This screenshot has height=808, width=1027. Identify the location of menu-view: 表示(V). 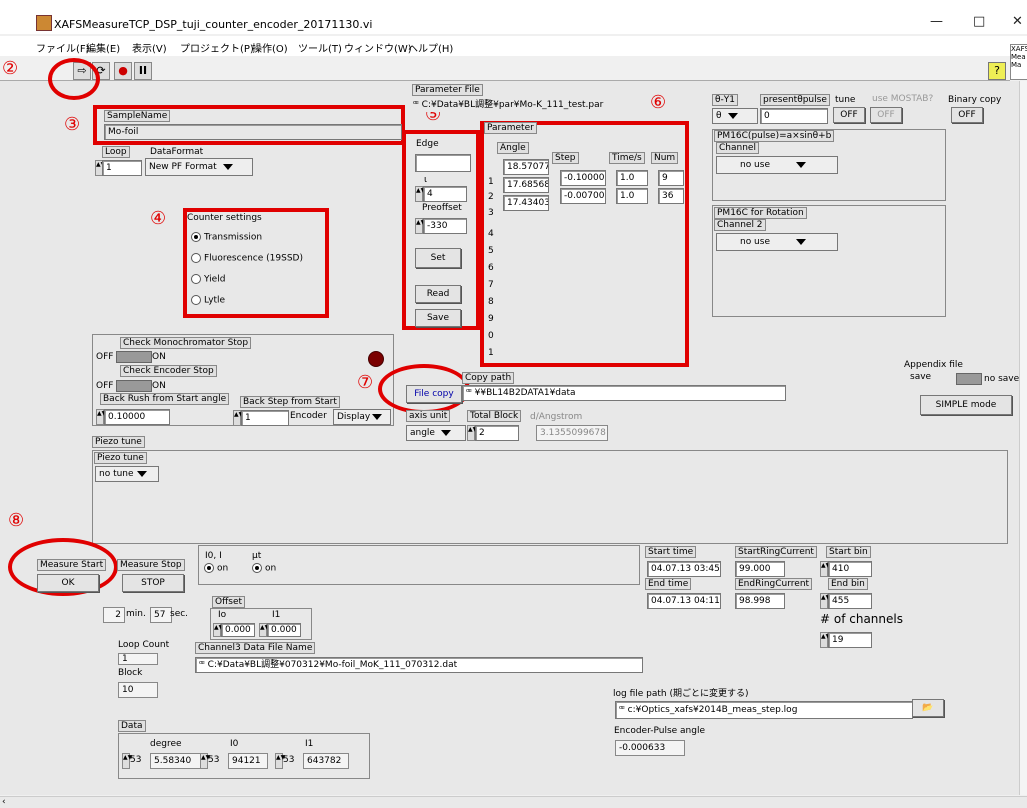
(149, 47).